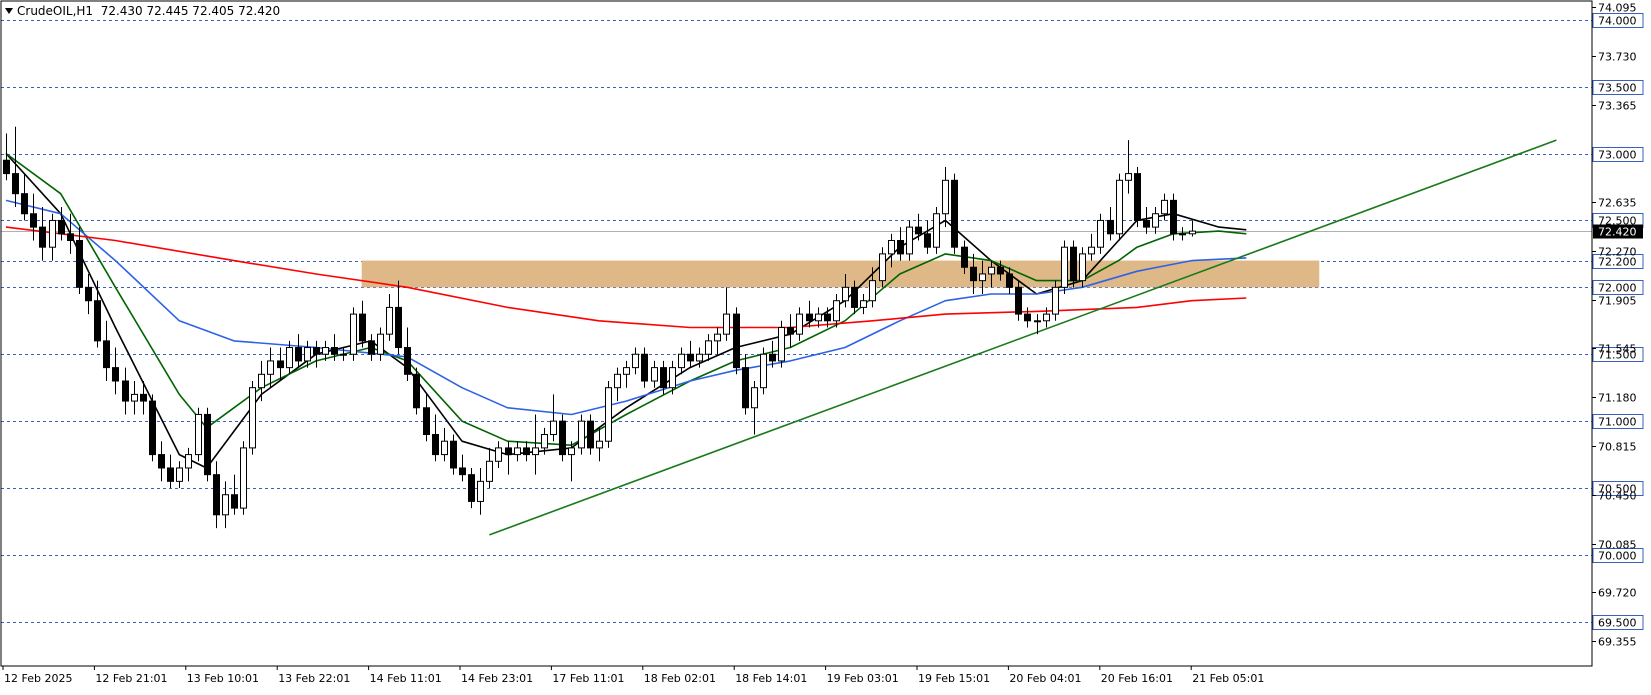 The height and width of the screenshot is (695, 1651). What do you see at coordinates (1617, 252) in the screenshot?
I see `price-tick-label: 72.270` at bounding box center [1617, 252].